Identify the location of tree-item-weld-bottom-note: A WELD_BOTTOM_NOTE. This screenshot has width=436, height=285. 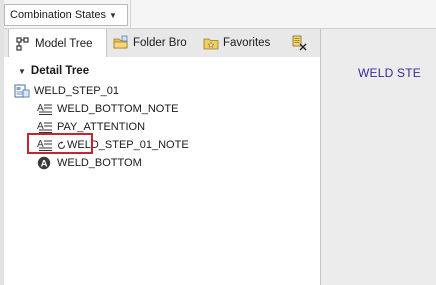
(107, 109).